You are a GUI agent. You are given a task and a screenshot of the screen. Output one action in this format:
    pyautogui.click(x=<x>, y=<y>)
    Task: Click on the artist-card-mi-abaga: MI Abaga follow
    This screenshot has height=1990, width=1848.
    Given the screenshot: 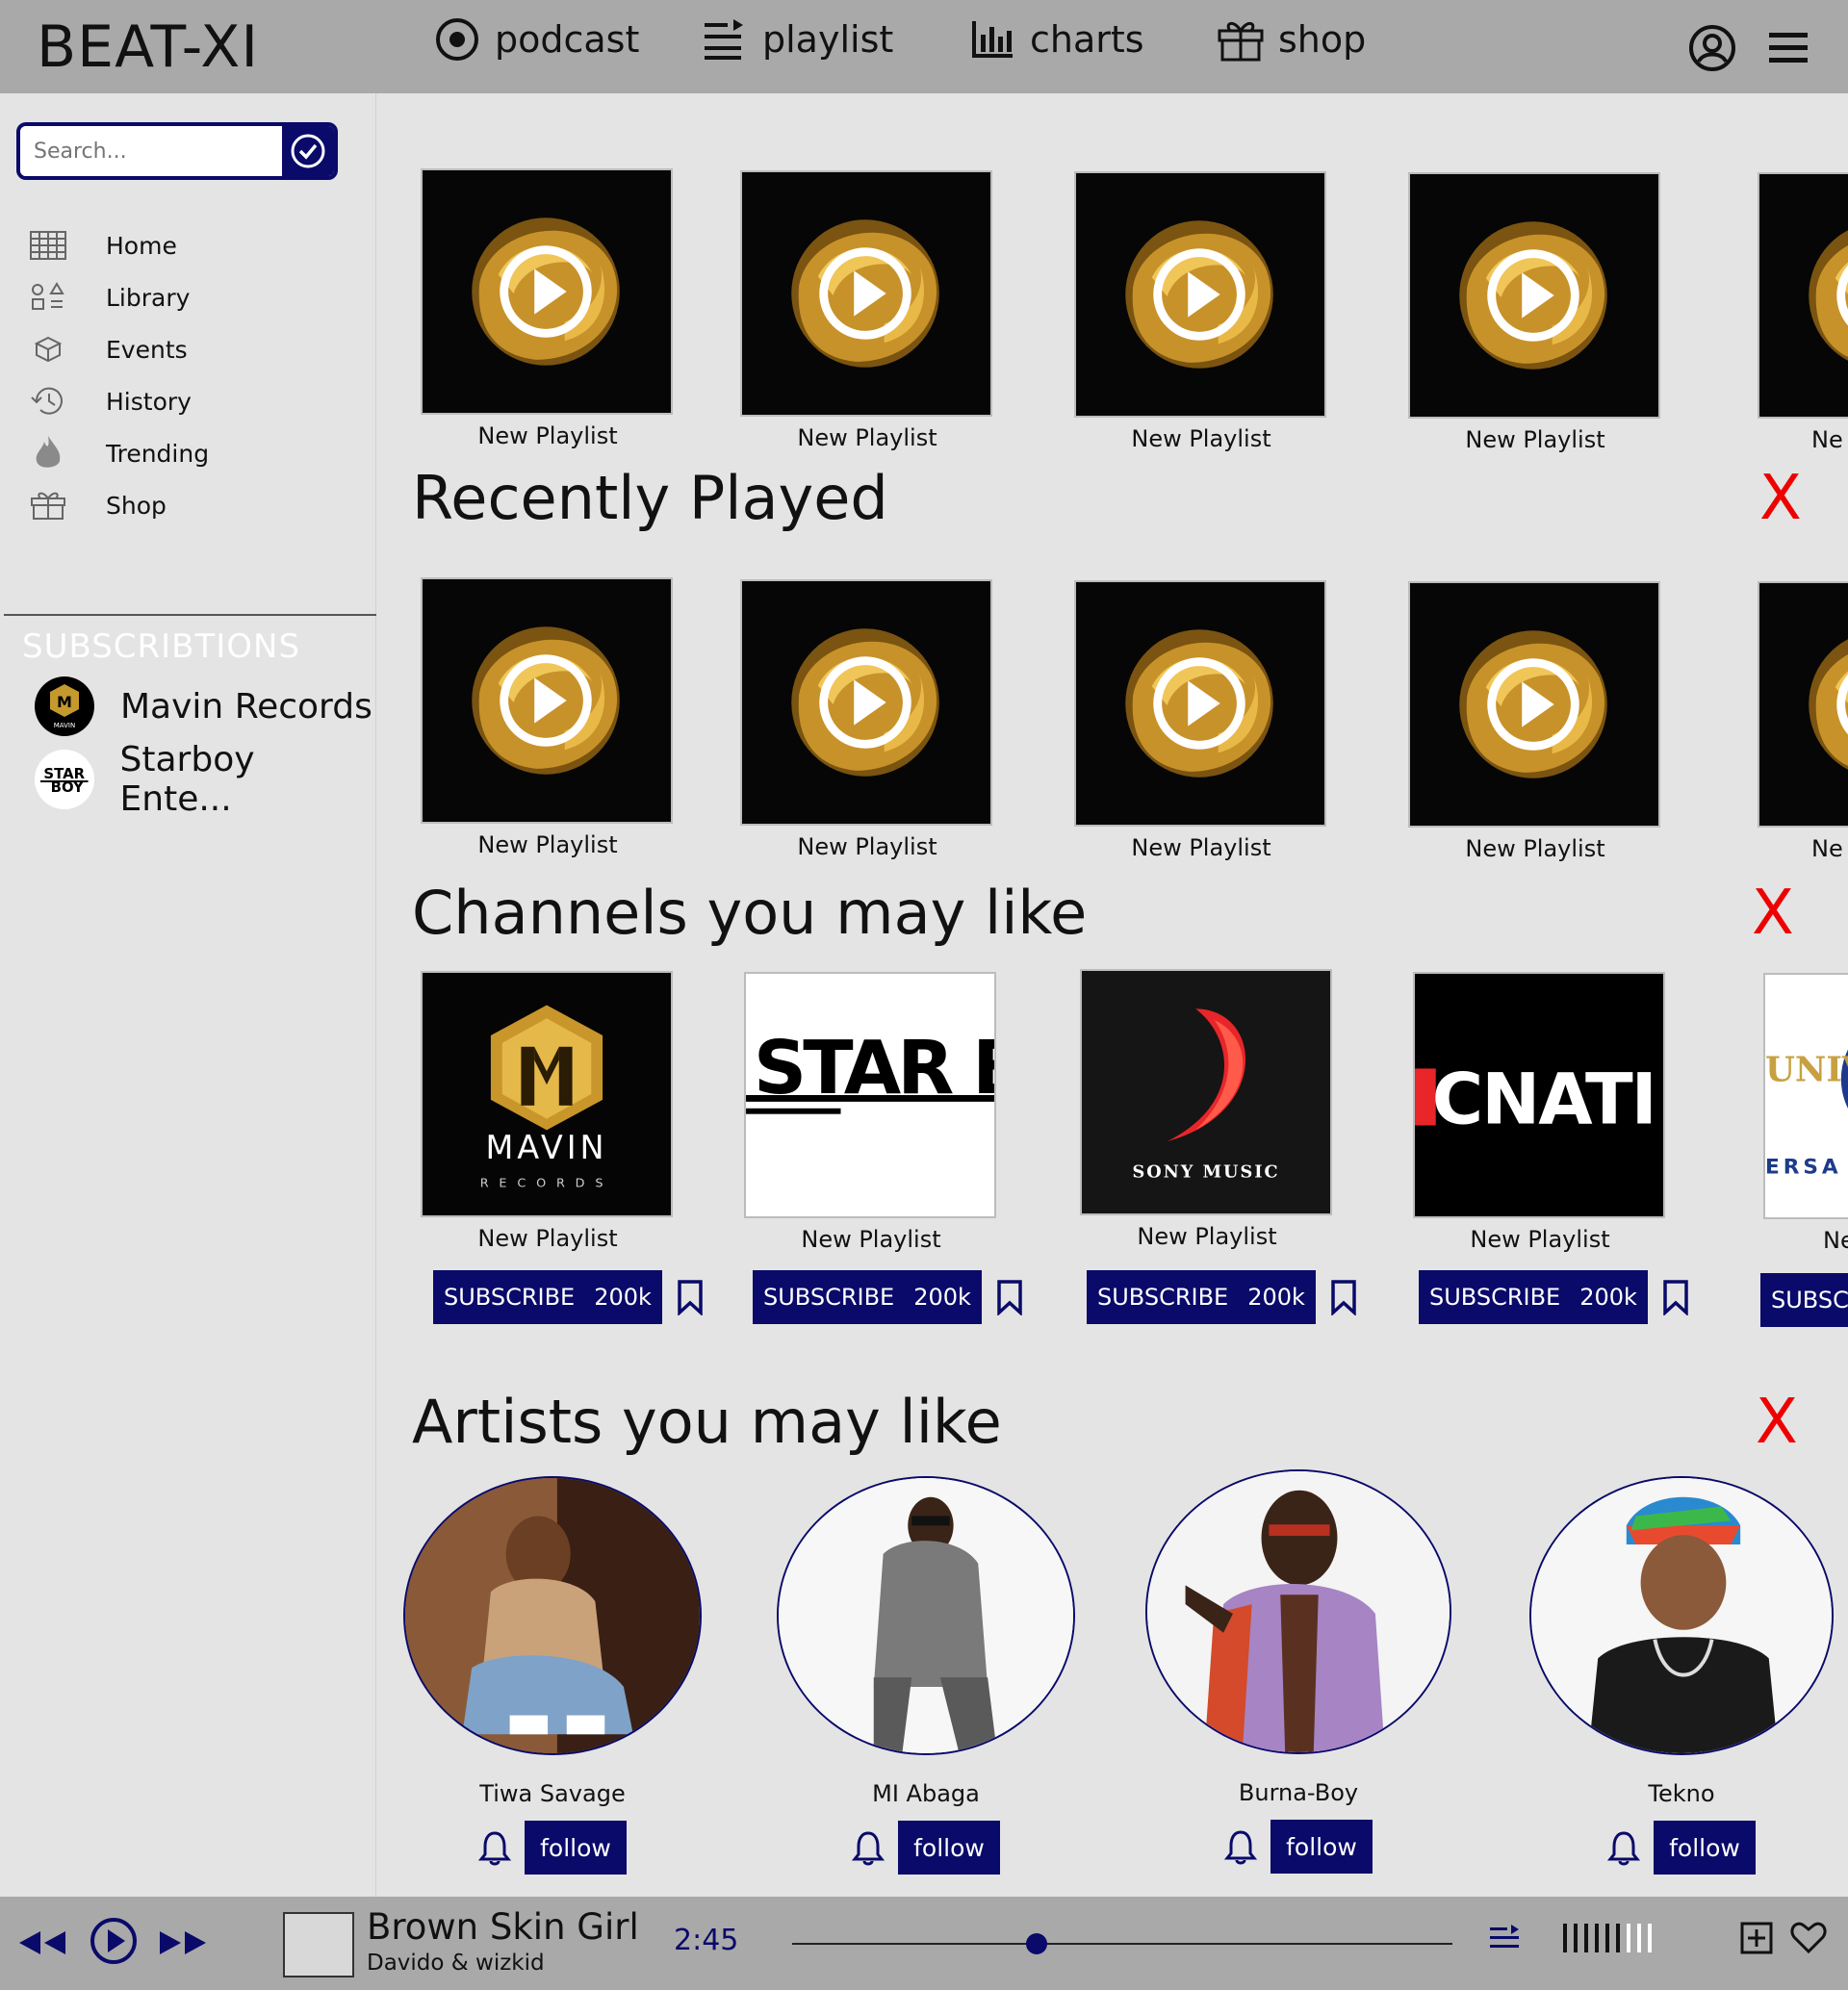 What is the action you would take?
    pyautogui.click(x=926, y=1675)
    